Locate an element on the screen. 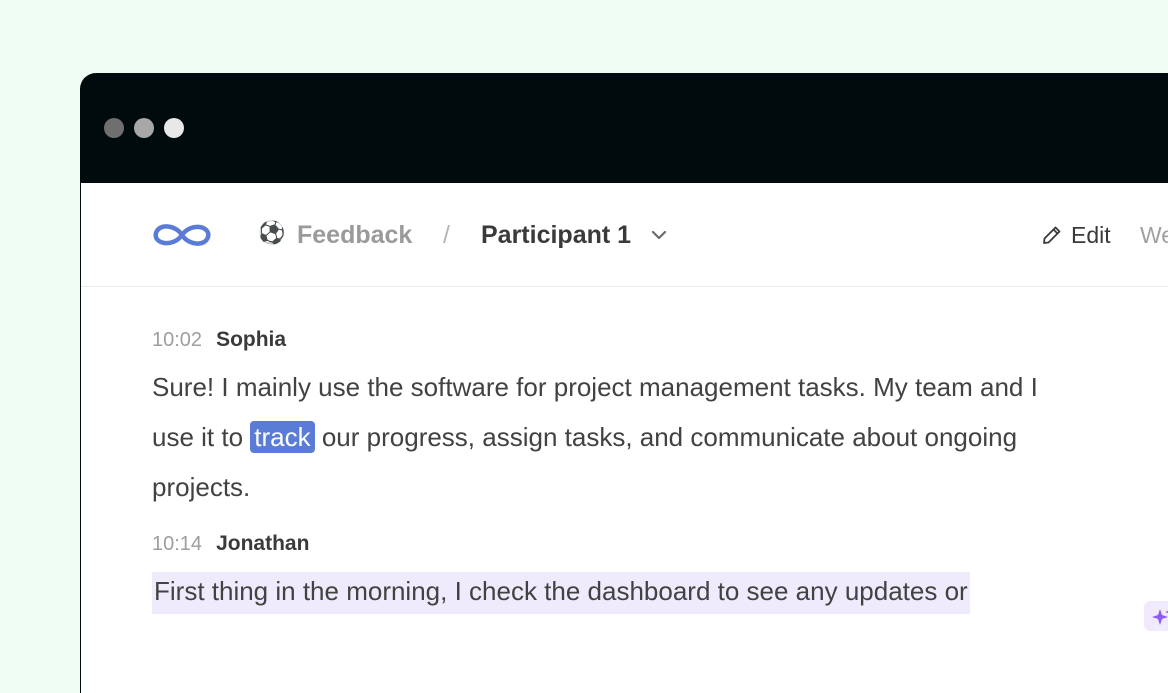 The height and width of the screenshot is (693, 1168). window-close-button is located at coordinates (114, 128).